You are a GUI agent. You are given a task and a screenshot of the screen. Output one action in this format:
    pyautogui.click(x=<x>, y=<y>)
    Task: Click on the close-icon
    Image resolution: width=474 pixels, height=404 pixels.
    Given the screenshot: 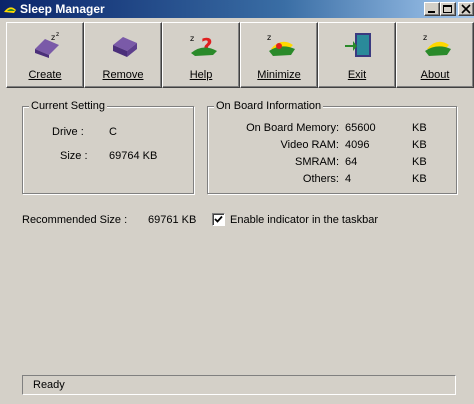 What is the action you would take?
    pyautogui.click(x=466, y=9)
    